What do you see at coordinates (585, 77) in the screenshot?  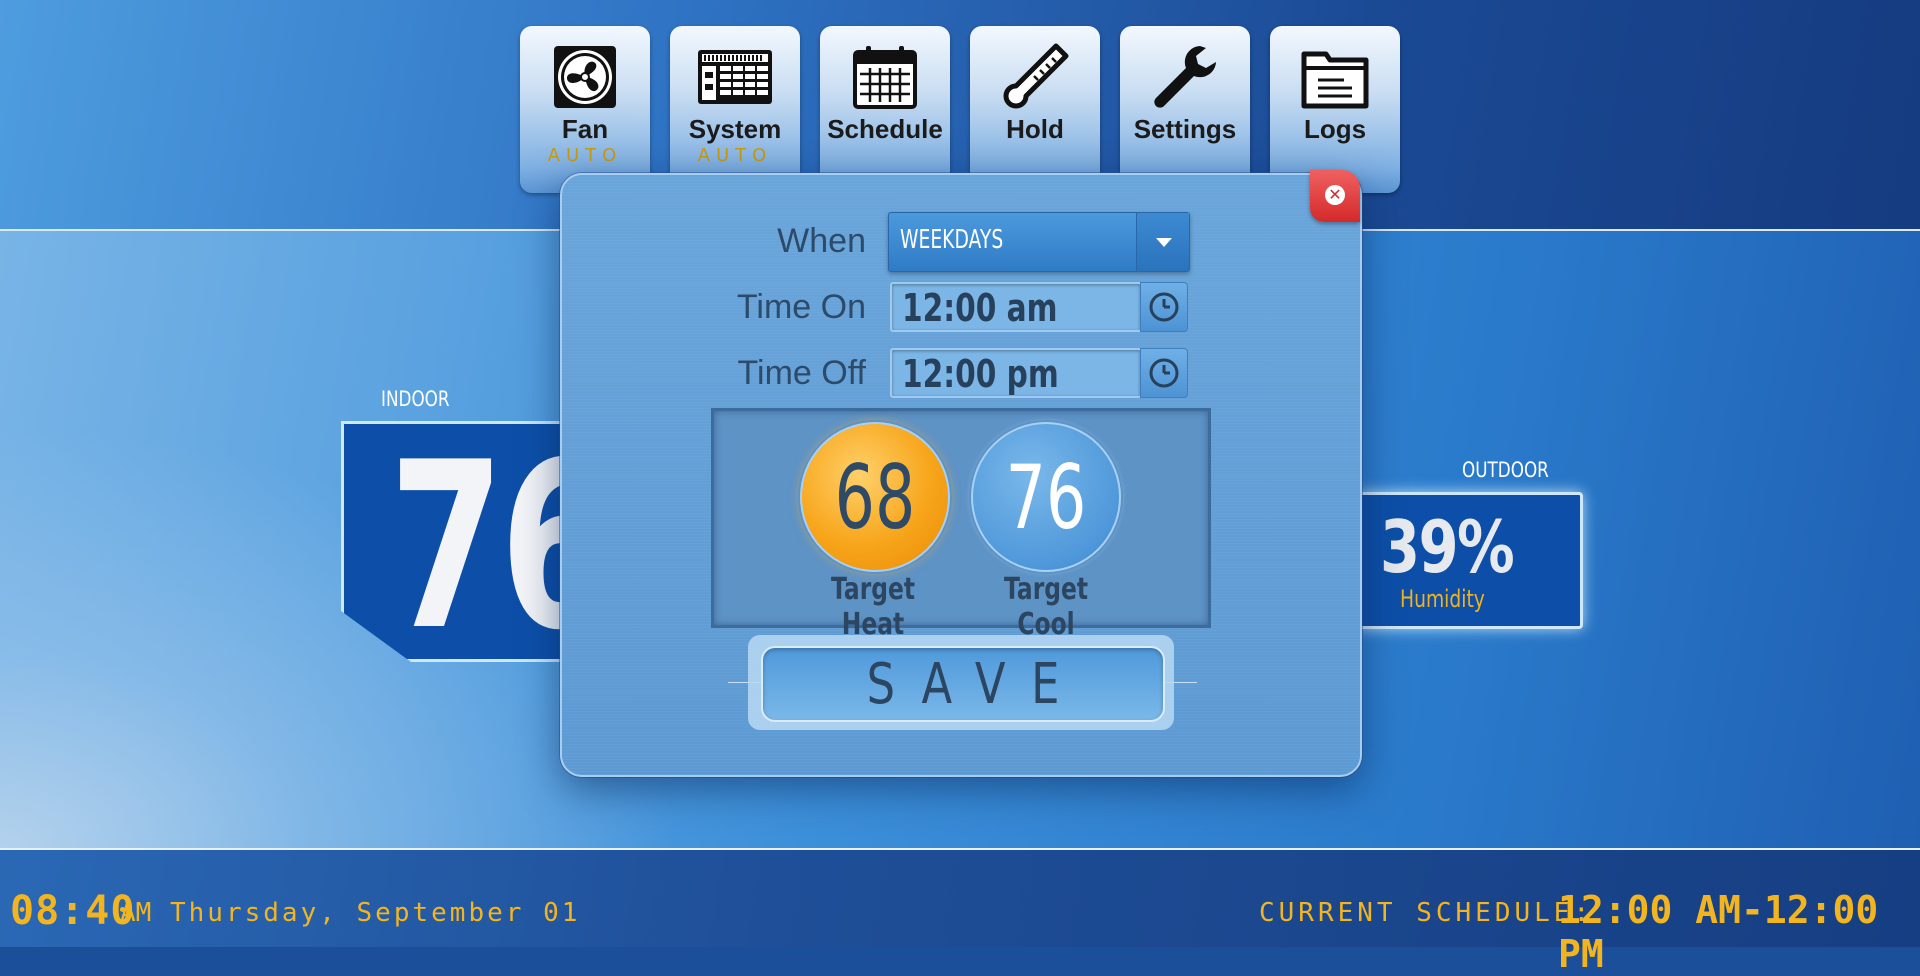 I see `fan-icon` at bounding box center [585, 77].